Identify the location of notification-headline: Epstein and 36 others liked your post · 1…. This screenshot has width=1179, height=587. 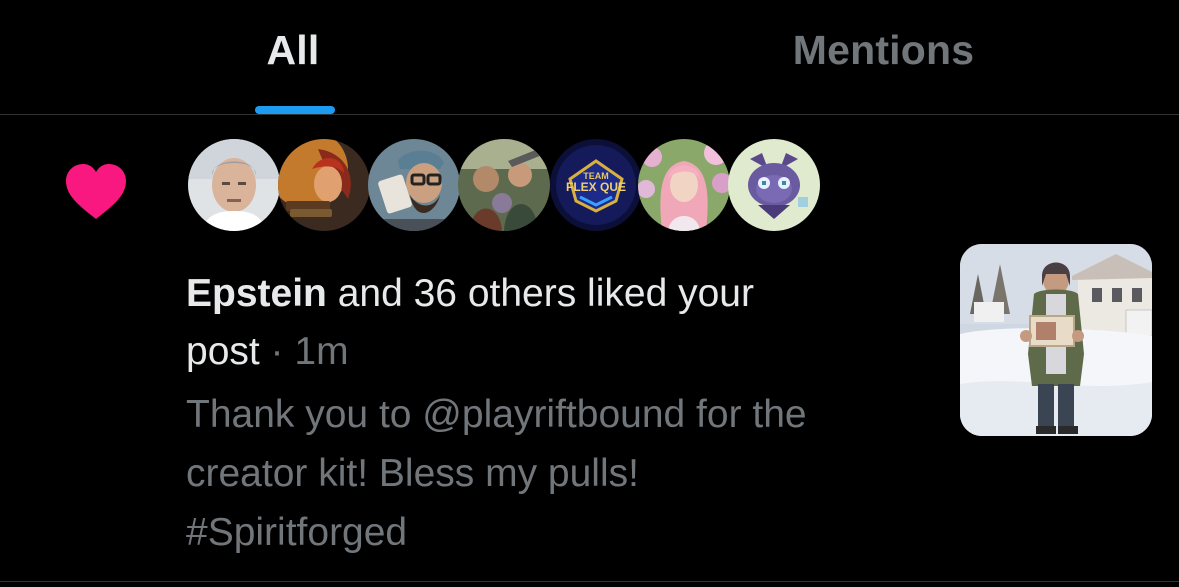
(536, 323).